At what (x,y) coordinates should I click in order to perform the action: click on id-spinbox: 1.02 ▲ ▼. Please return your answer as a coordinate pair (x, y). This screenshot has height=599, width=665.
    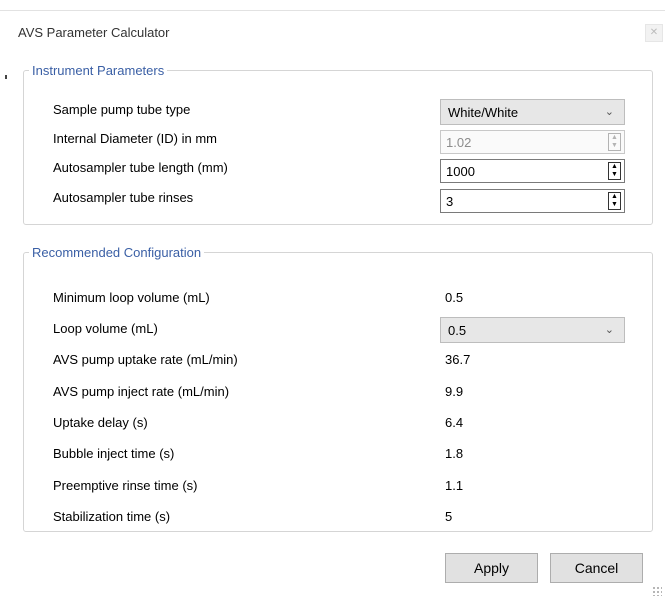
    Looking at the image, I should click on (532, 142).